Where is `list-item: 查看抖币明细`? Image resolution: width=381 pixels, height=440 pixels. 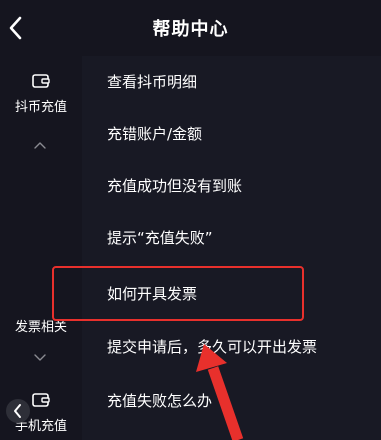
list-item: 查看抖币明细 is located at coordinates (231, 82).